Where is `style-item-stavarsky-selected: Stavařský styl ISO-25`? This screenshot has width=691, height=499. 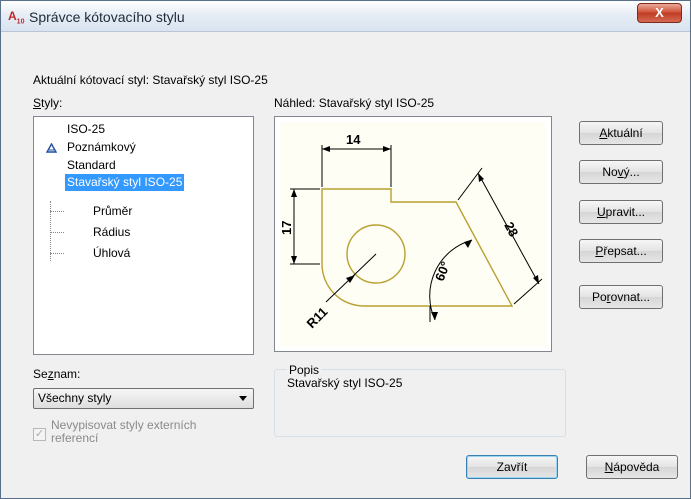 style-item-stavarsky-selected: Stavařský styl ISO-25 is located at coordinates (125, 182).